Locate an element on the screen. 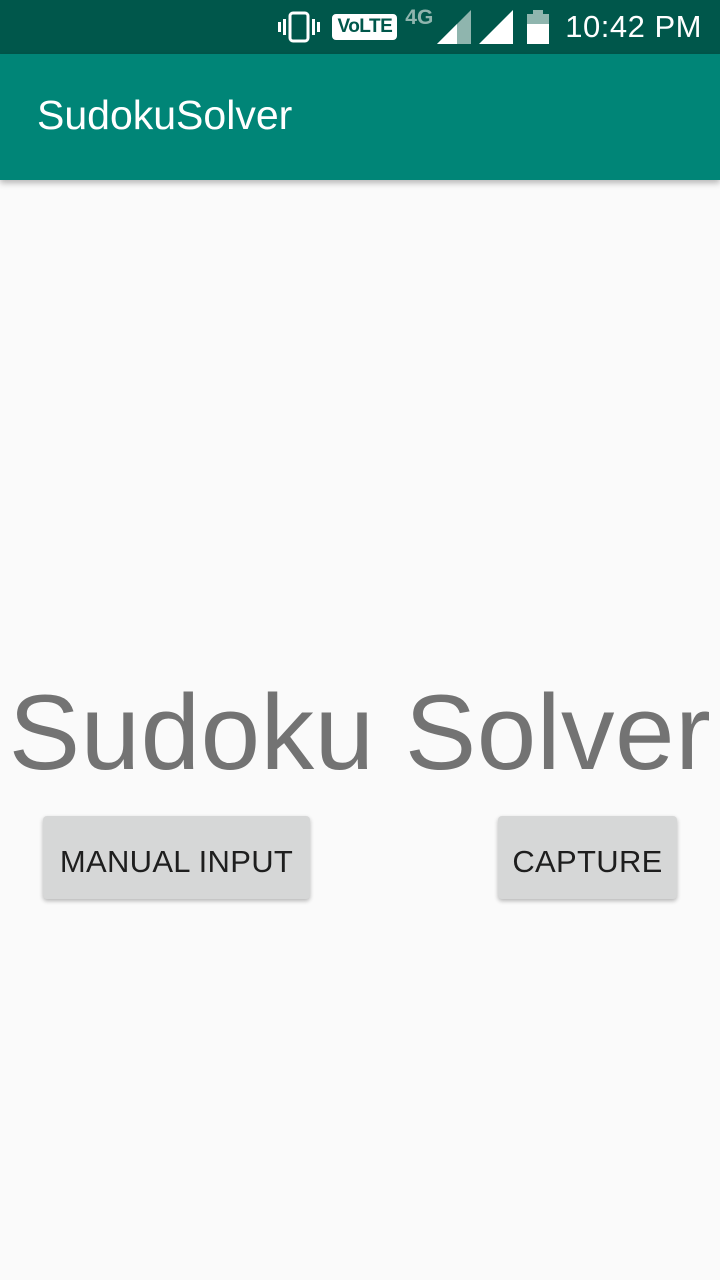  capture-button: CAPTURE is located at coordinates (587, 857).